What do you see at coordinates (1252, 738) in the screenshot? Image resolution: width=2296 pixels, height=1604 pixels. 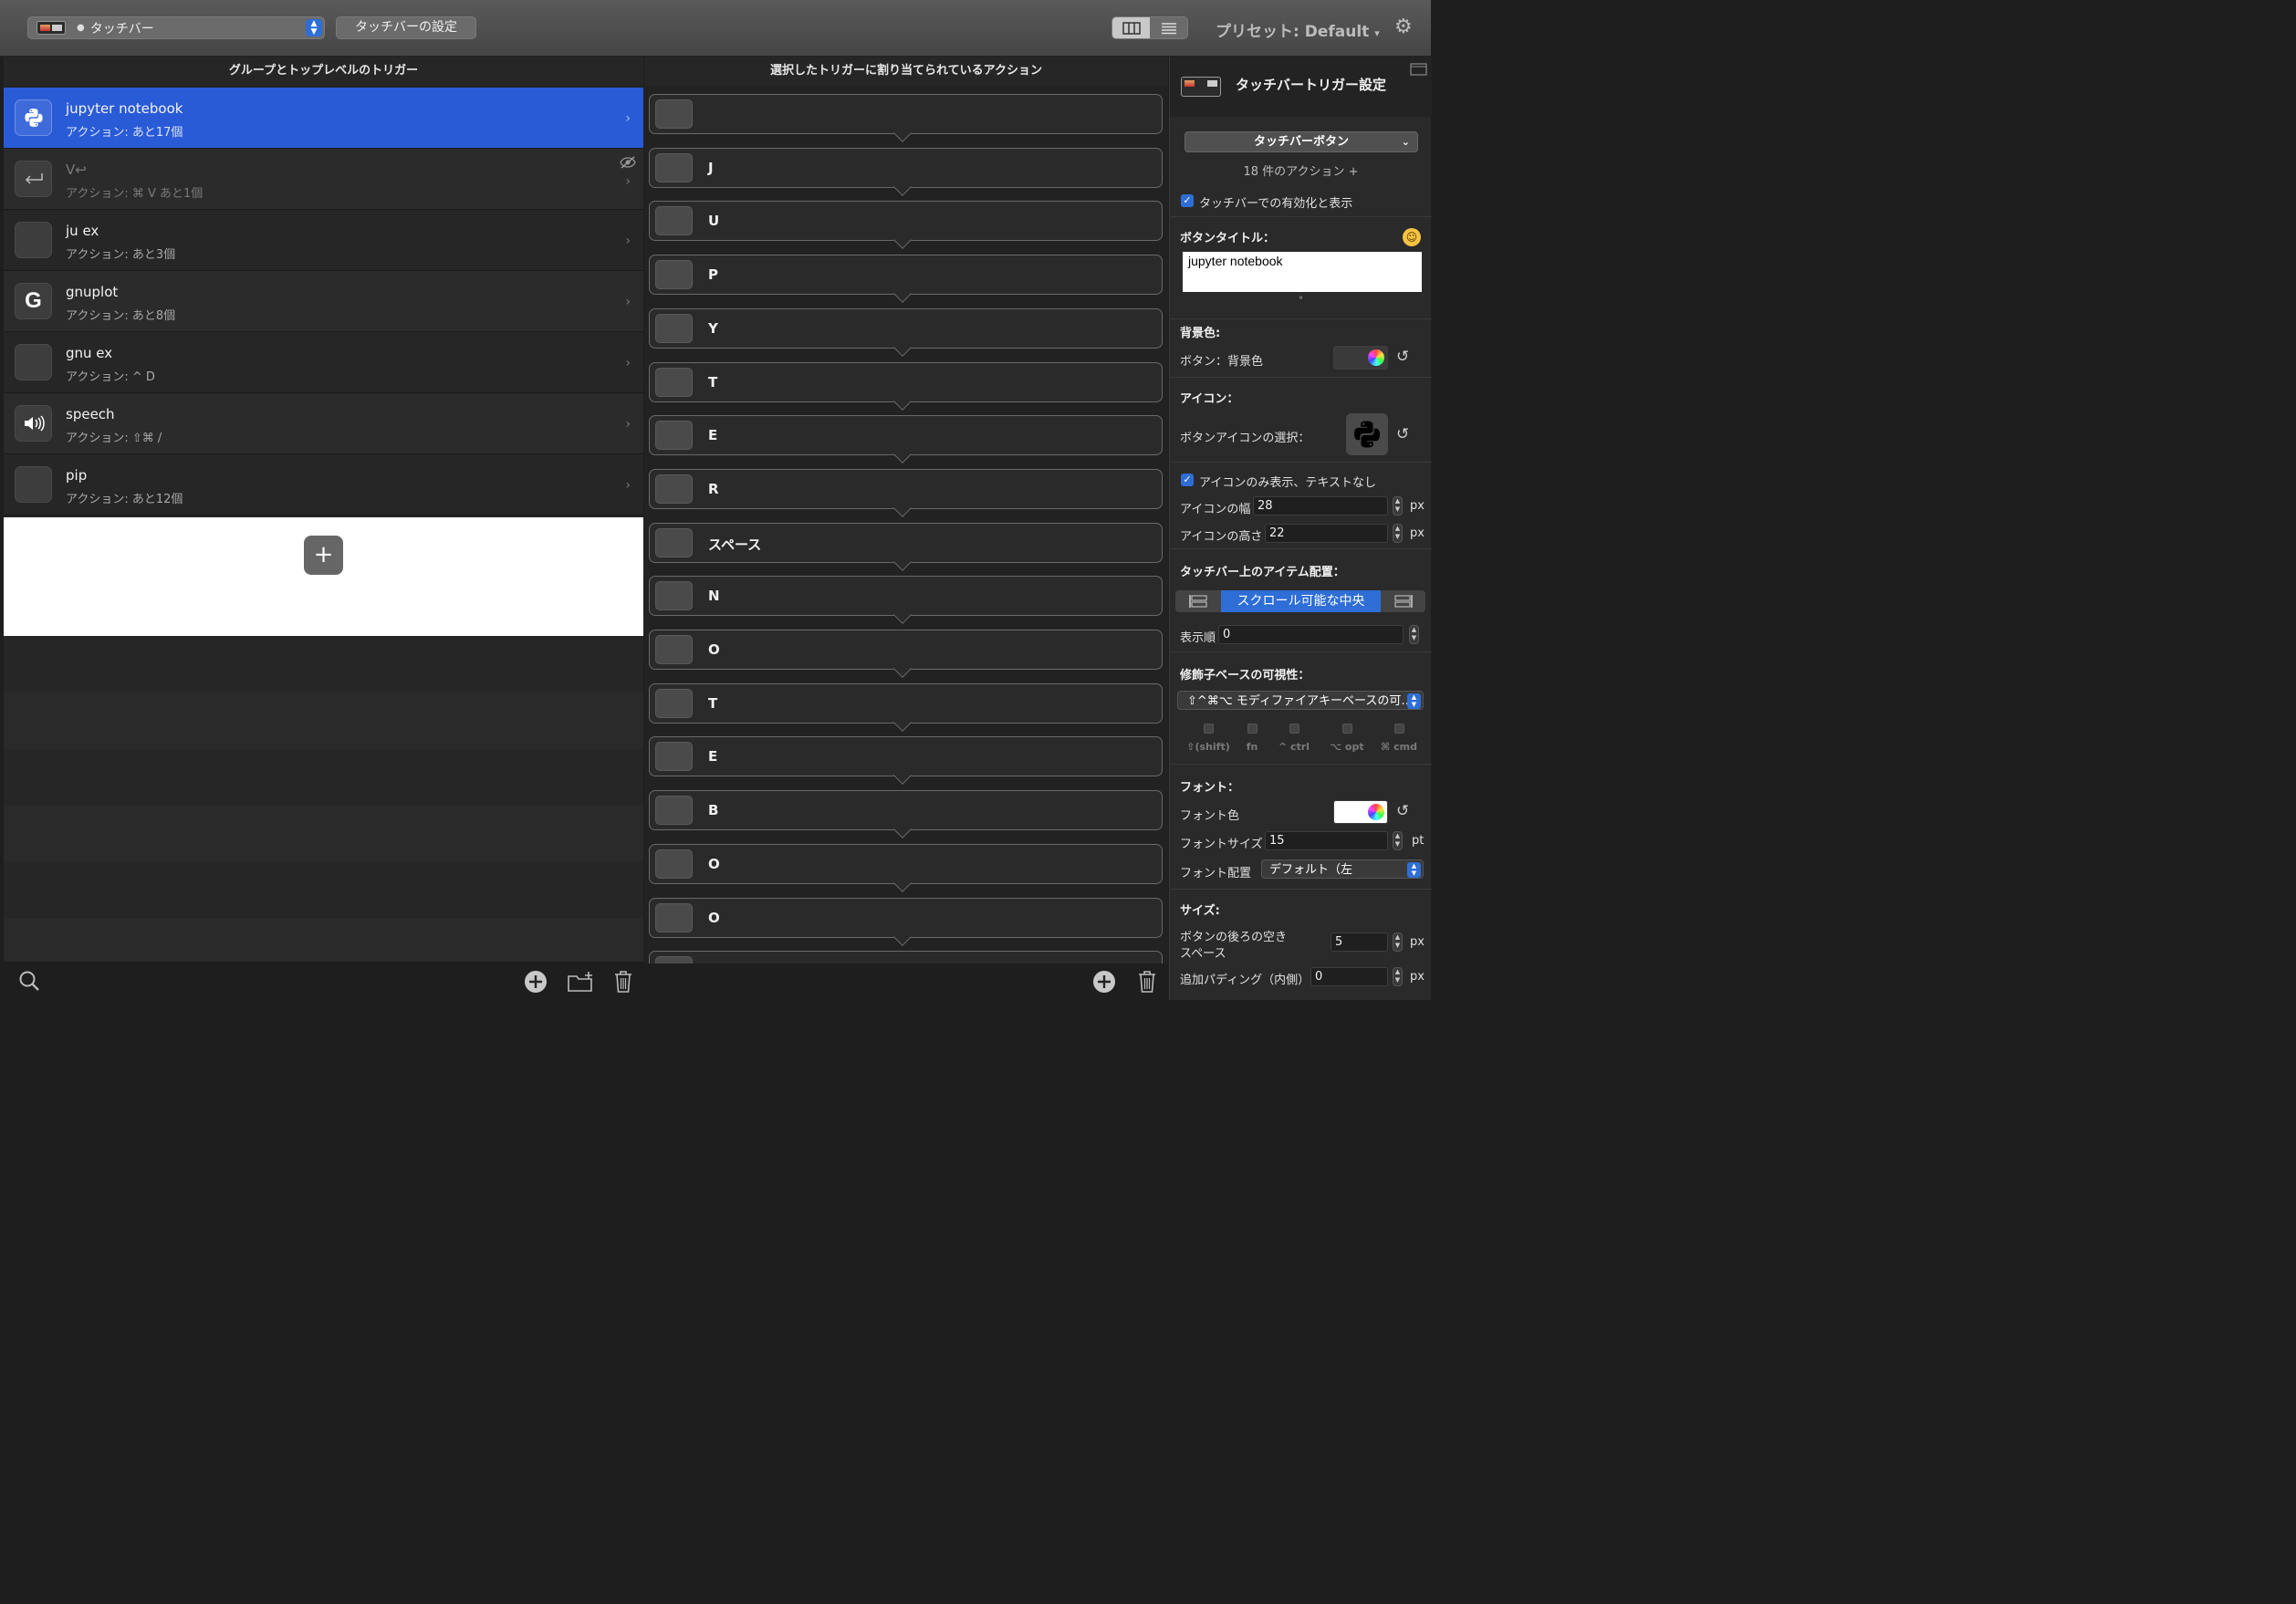 I see `modifier-fn: fn` at bounding box center [1252, 738].